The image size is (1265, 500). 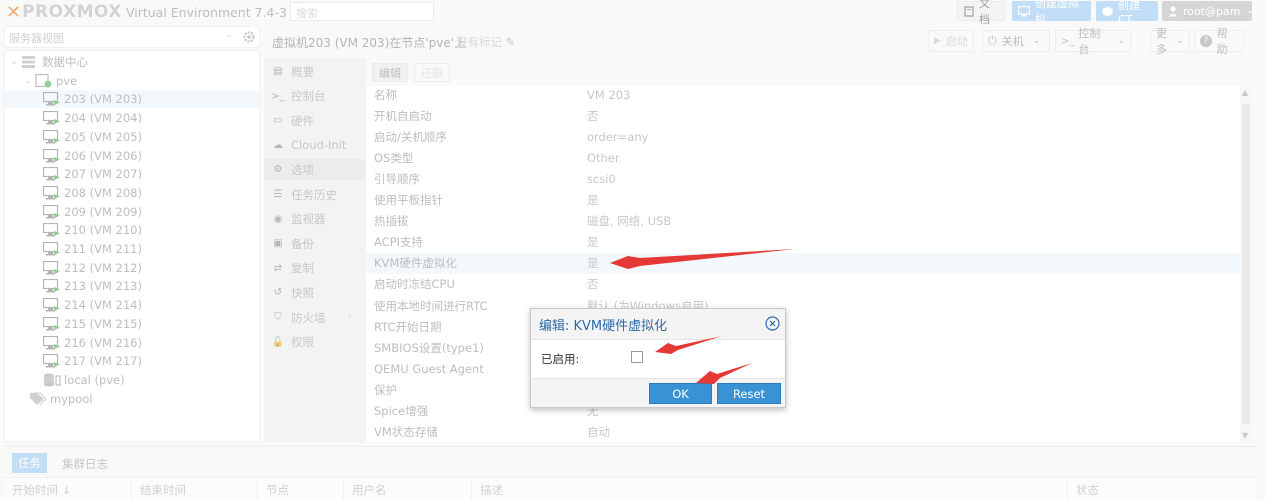 I want to click on enabled-label: 已启用:, so click(x=560, y=359).